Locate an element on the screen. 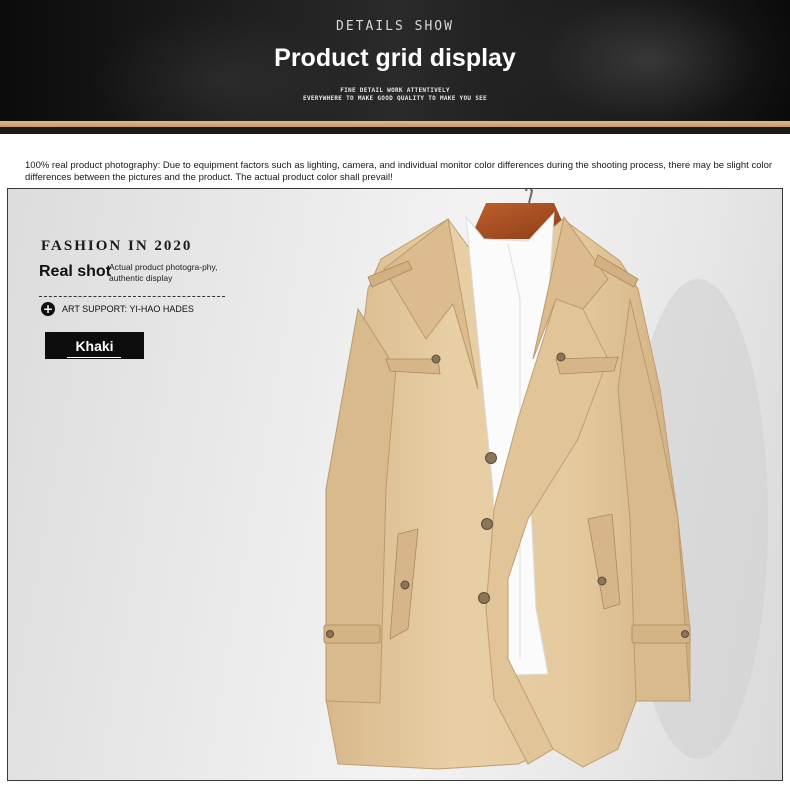 The image size is (790, 796). art-support-row: + ART SUPPORT: YI-HAO HADES is located at coordinates (117, 309).